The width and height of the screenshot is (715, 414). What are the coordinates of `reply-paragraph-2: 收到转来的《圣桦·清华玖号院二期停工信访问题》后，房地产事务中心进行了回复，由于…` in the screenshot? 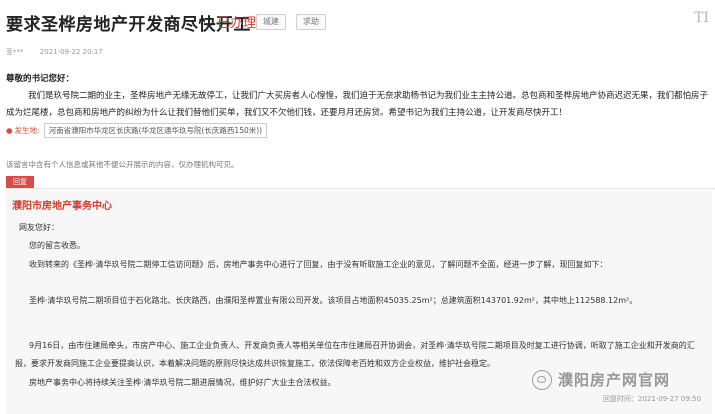 It's located at (318, 264).